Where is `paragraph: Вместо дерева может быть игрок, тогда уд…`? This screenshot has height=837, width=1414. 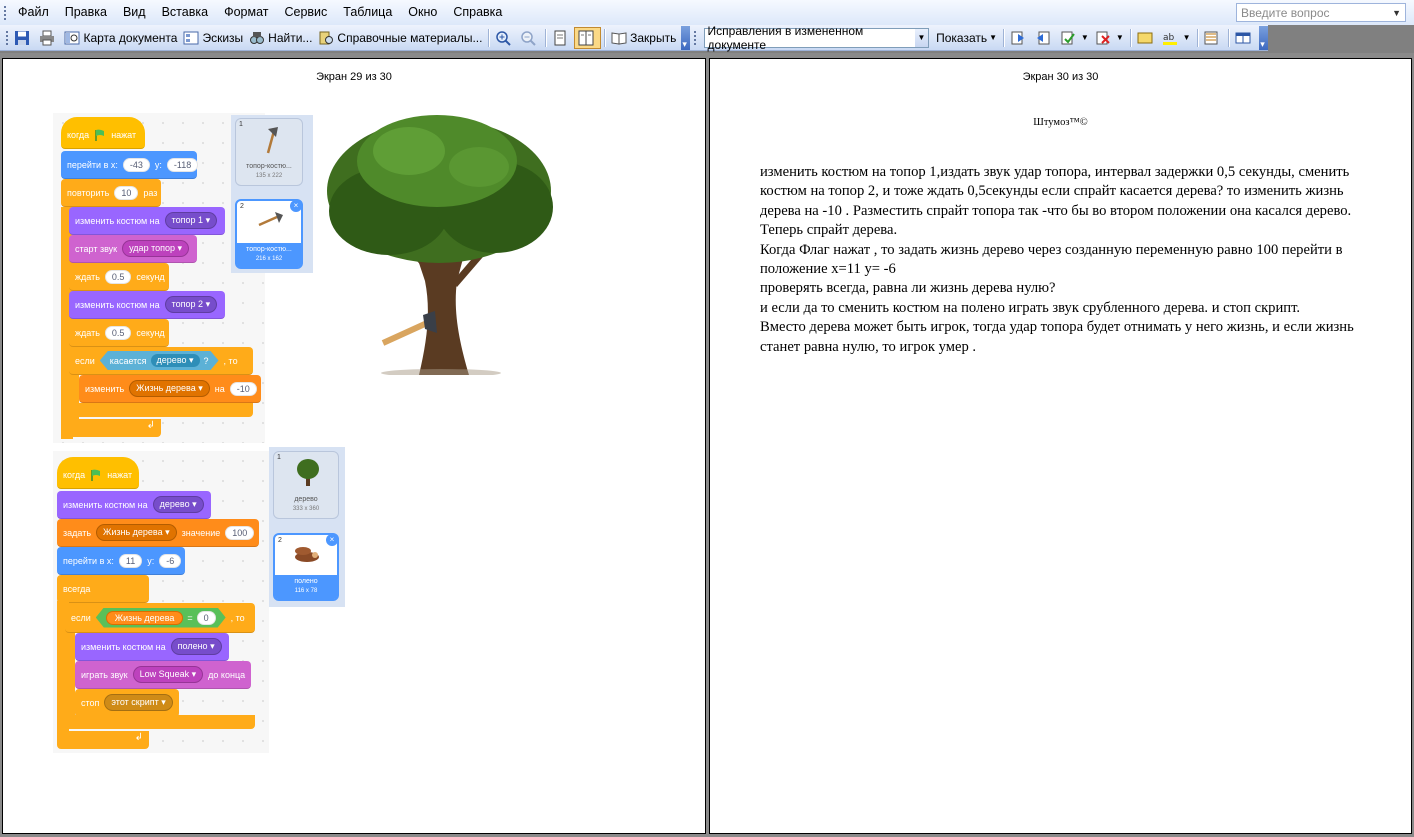 paragraph: Вместо дерева может быть игрок, тогда уд… is located at coordinates (1057, 337).